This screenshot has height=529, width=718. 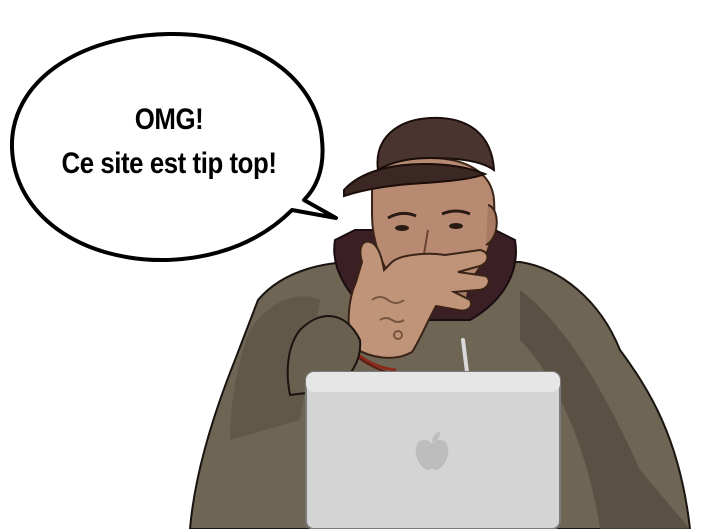 What do you see at coordinates (169, 142) in the screenshot?
I see `speech-bubble-text: OMG! Ce site est tip top!` at bounding box center [169, 142].